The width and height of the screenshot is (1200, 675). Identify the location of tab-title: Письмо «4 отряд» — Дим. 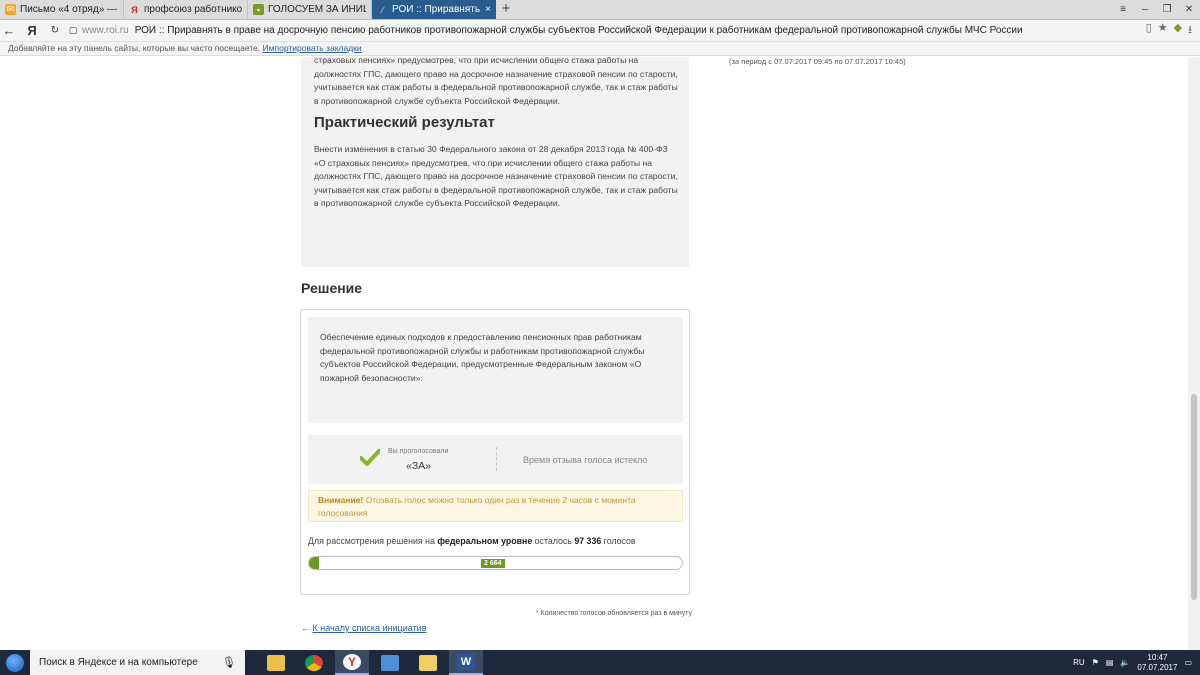
(69, 9).